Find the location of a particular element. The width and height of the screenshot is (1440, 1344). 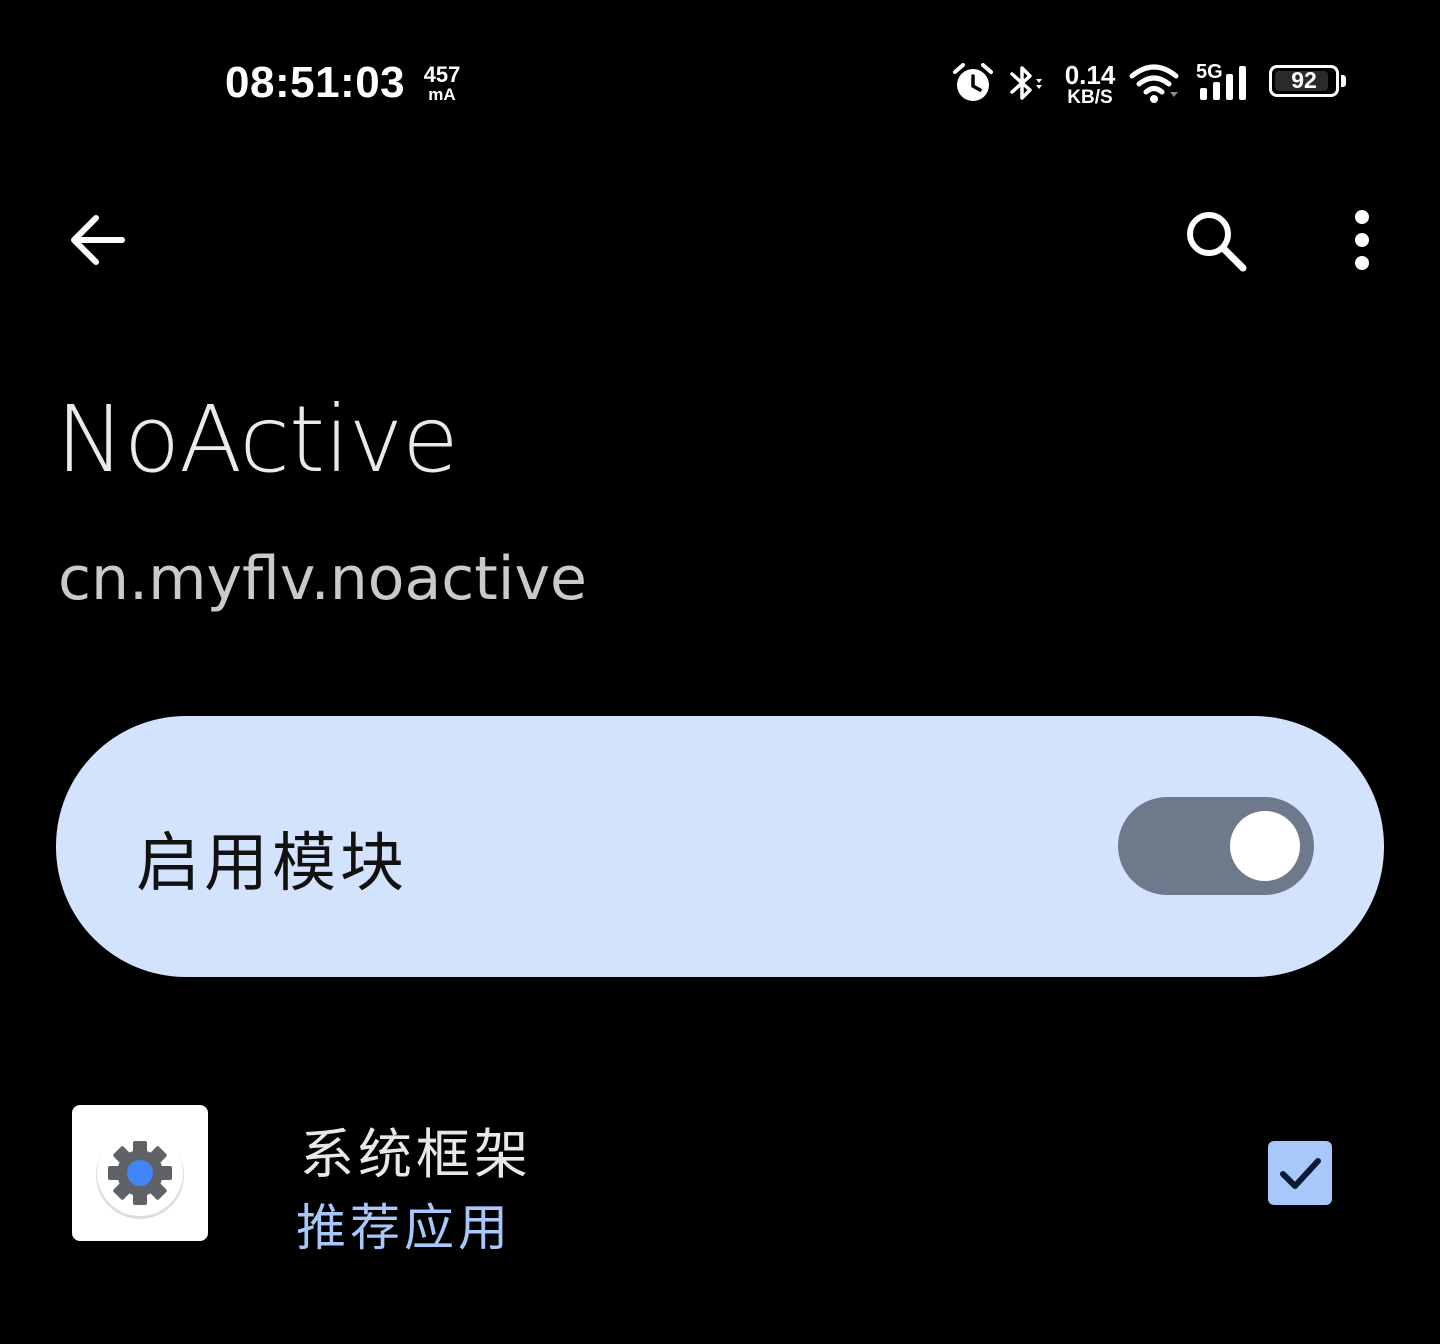

page-title: NoActive is located at coordinates (257, 439).